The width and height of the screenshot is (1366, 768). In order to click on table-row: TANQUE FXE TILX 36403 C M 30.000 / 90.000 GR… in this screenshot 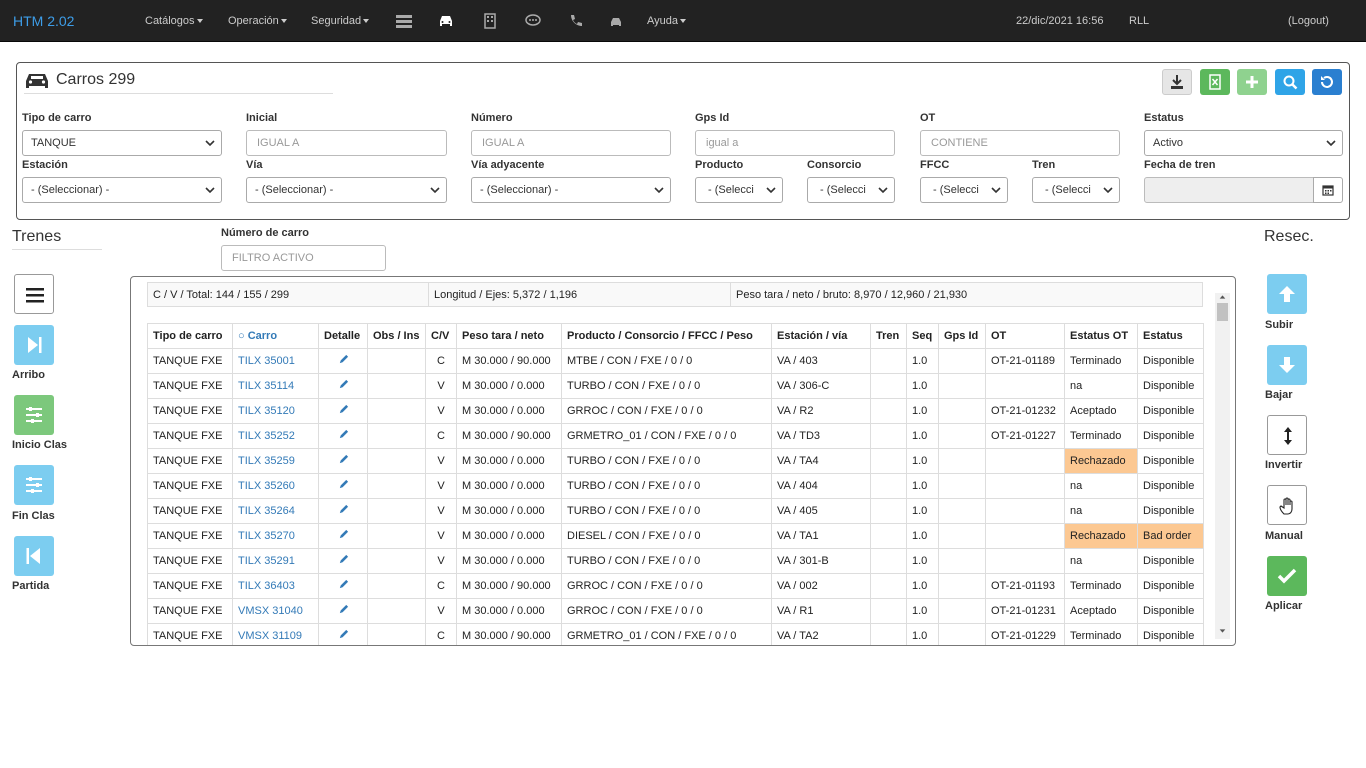, I will do `click(675, 586)`.